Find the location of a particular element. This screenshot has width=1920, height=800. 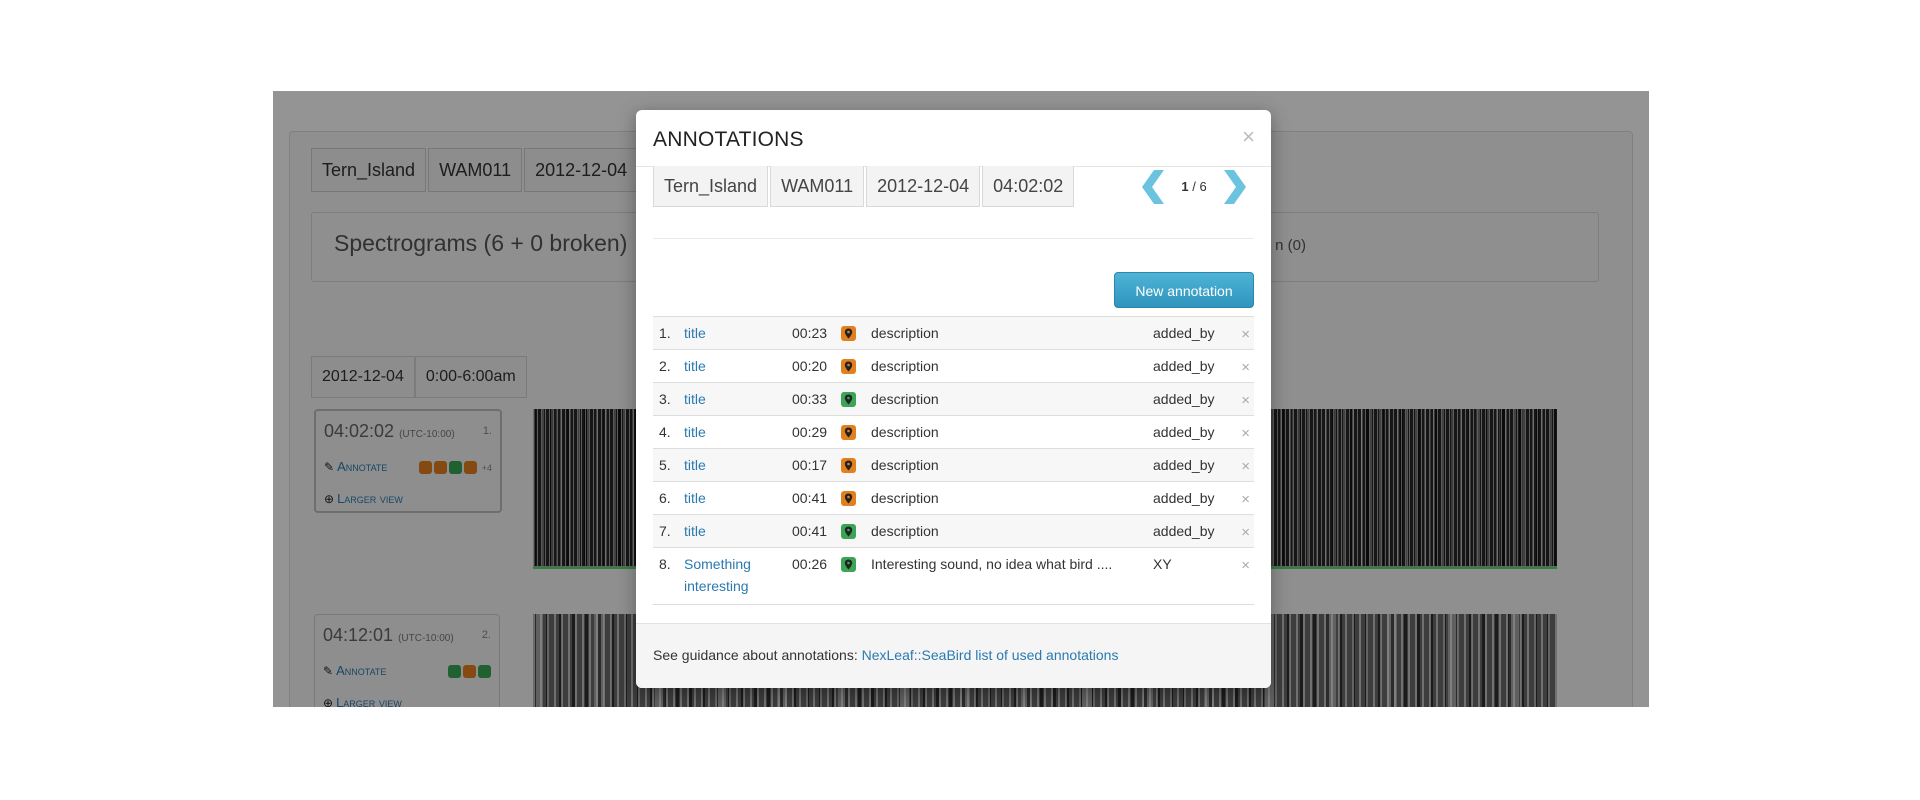

chevron-left-icon is located at coordinates (1153, 187).